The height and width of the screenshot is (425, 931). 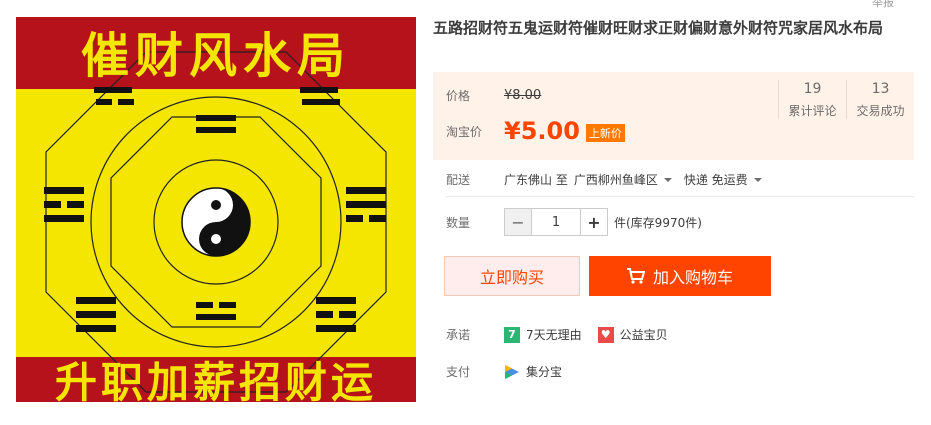 I want to click on add-to-cart-button: 加入购物车, so click(x=680, y=276).